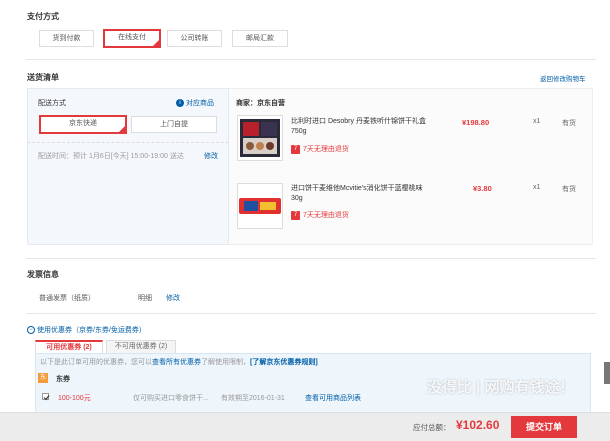 This screenshot has height=441, width=610. Describe the element at coordinates (180, 103) in the screenshot. I see `info-icon: i` at that location.